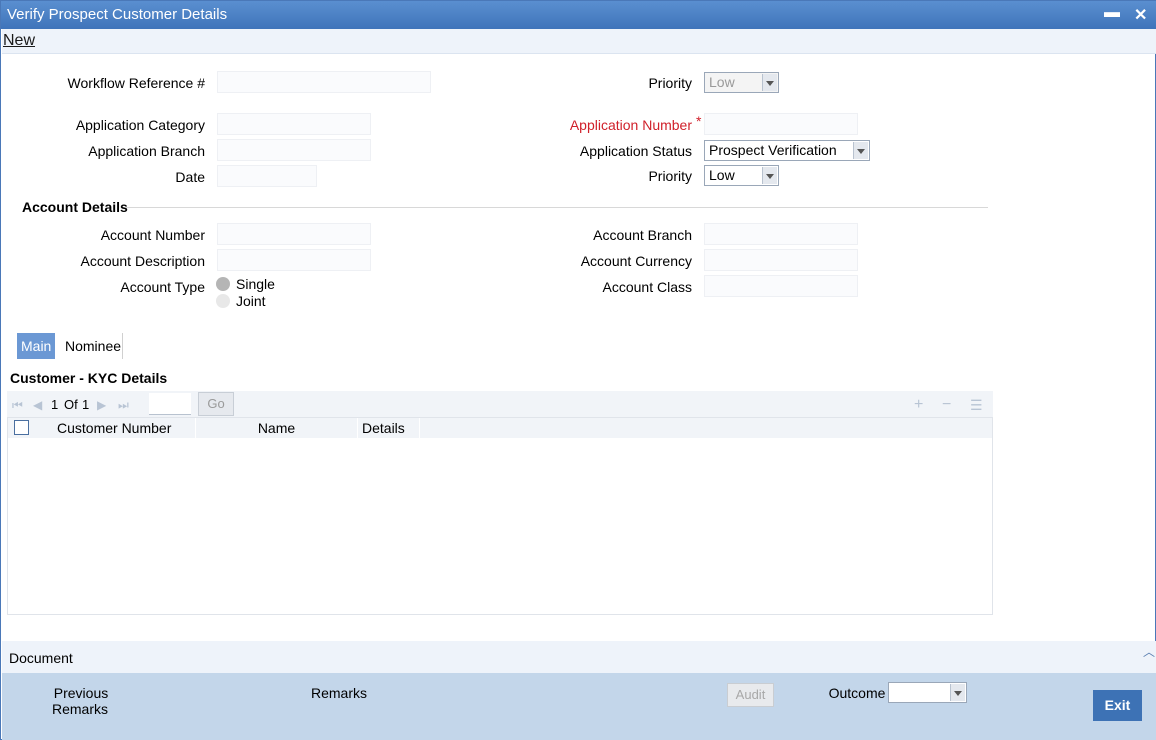 The height and width of the screenshot is (740, 1156). I want to click on workflow-ref-label: Workflow Reference #, so click(136, 83).